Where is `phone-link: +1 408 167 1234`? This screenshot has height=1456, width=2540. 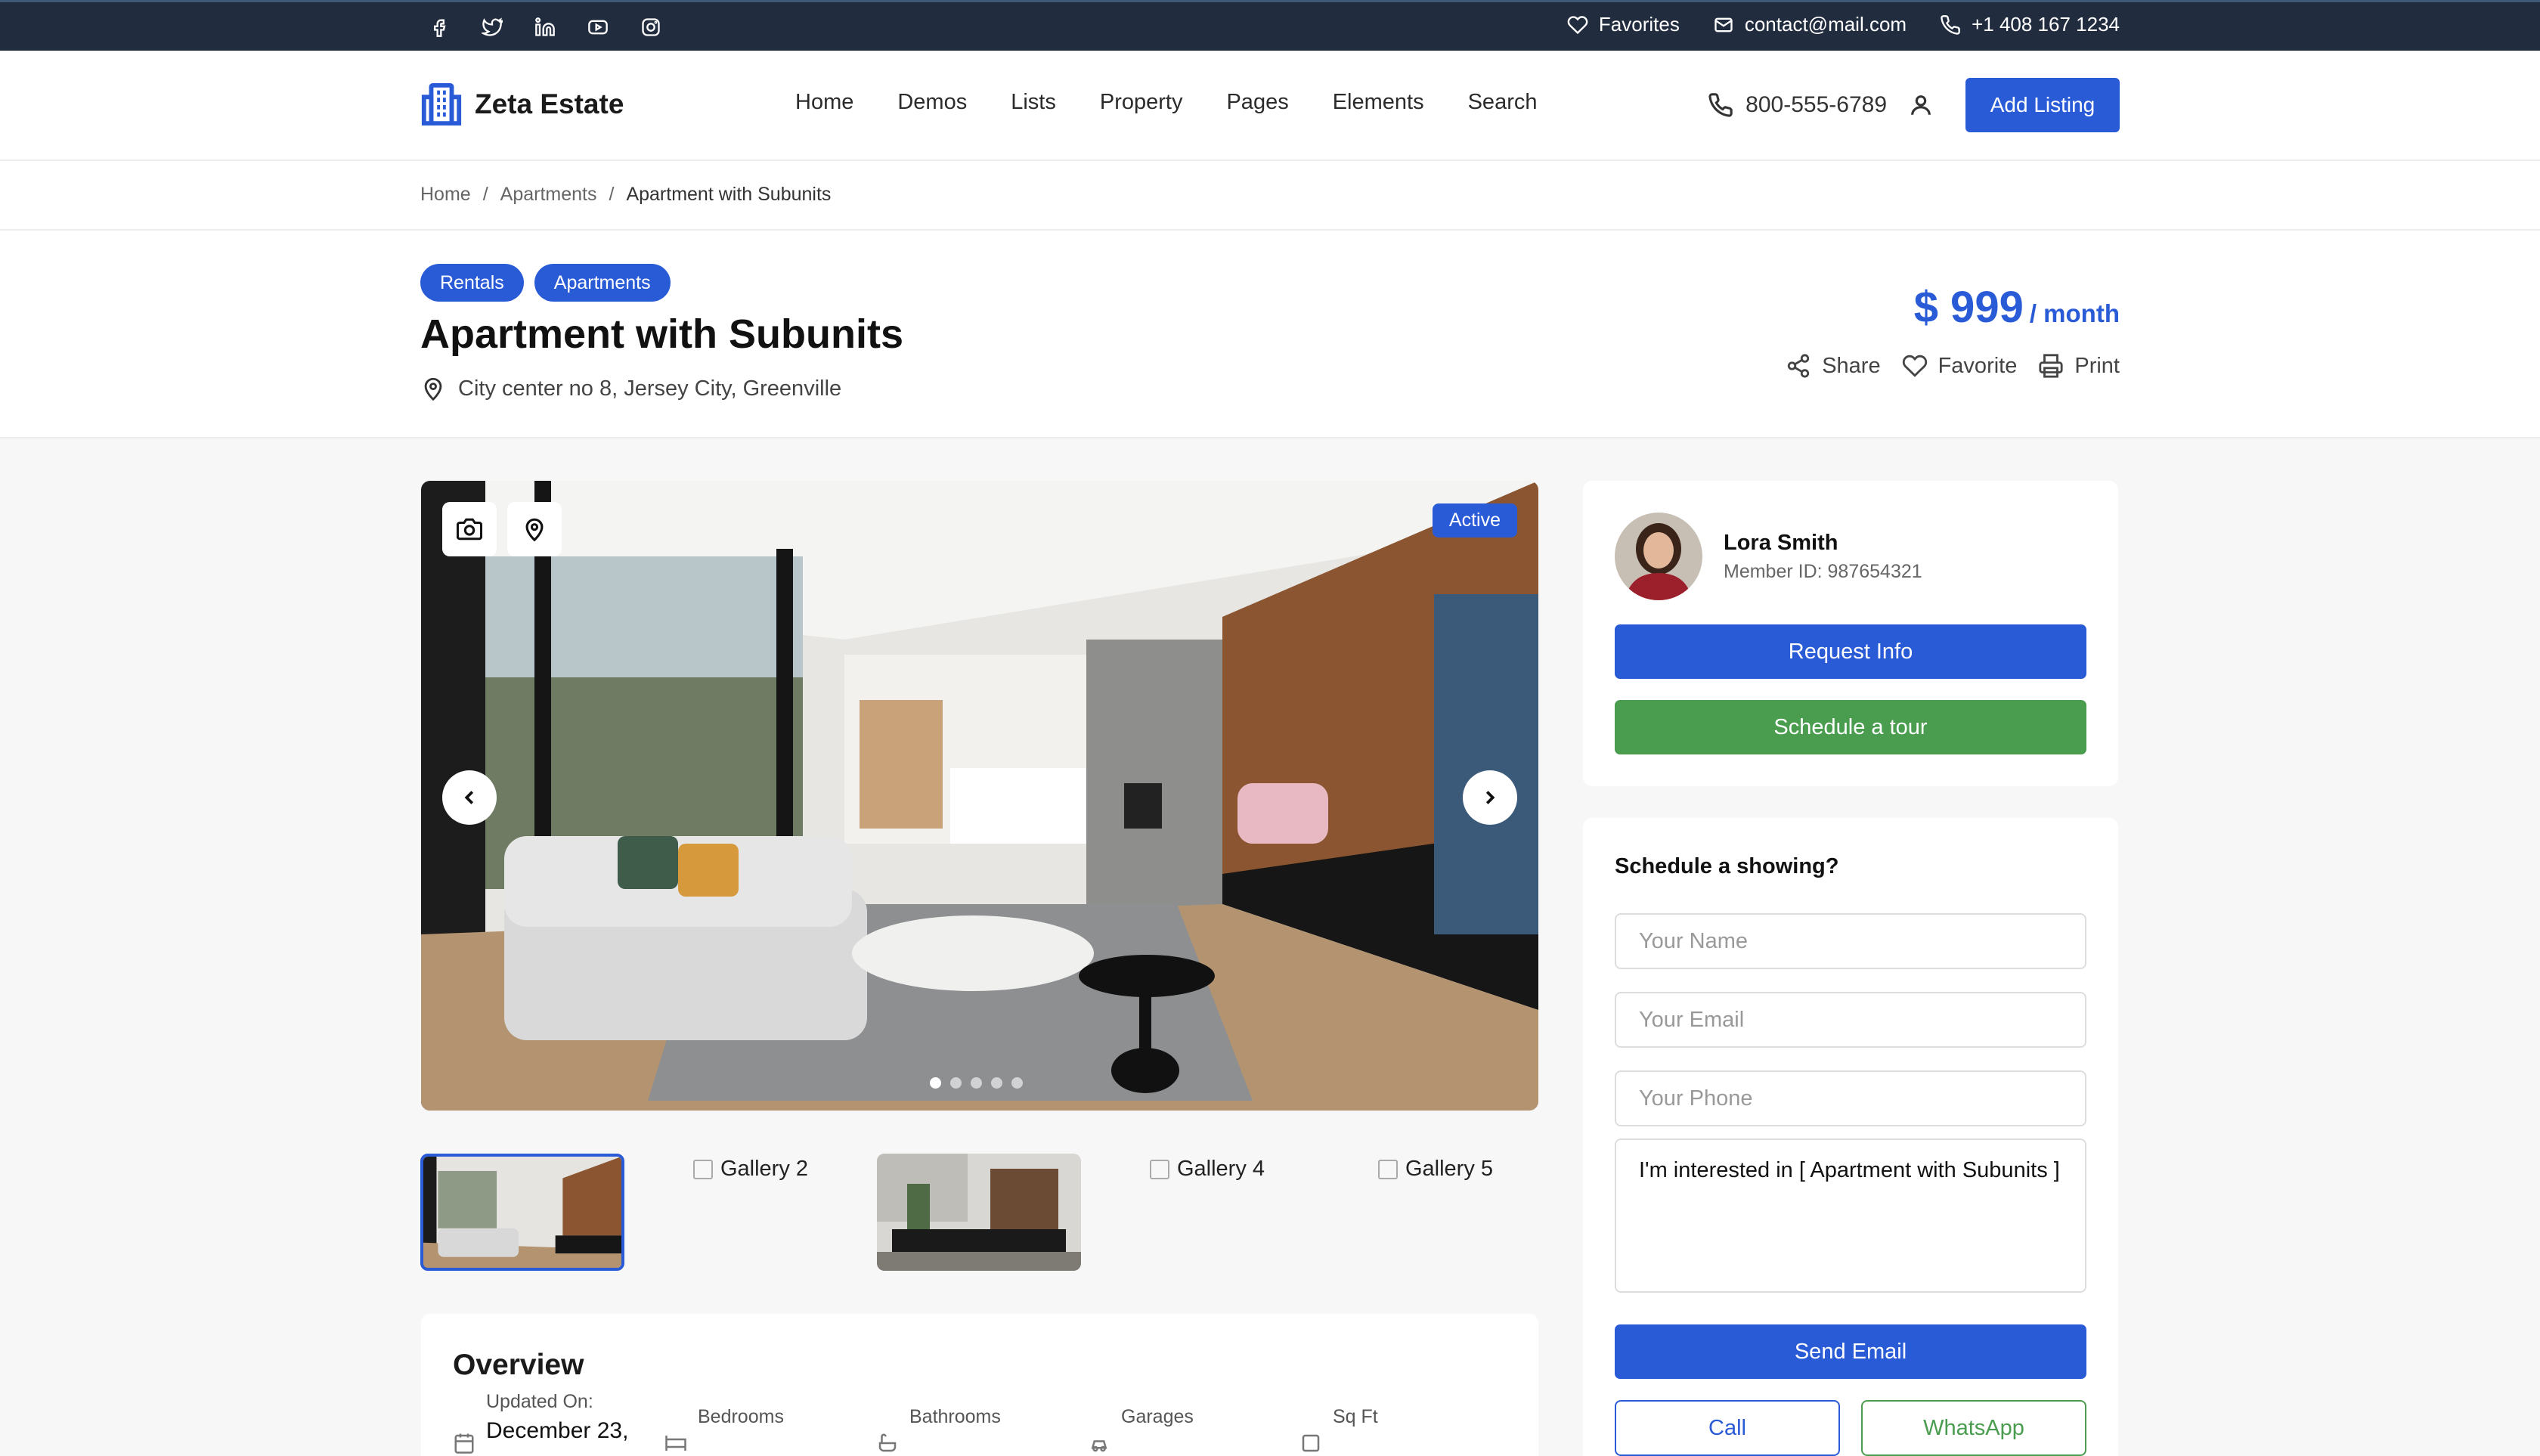
phone-link: +1 408 167 1234 is located at coordinates (2030, 24).